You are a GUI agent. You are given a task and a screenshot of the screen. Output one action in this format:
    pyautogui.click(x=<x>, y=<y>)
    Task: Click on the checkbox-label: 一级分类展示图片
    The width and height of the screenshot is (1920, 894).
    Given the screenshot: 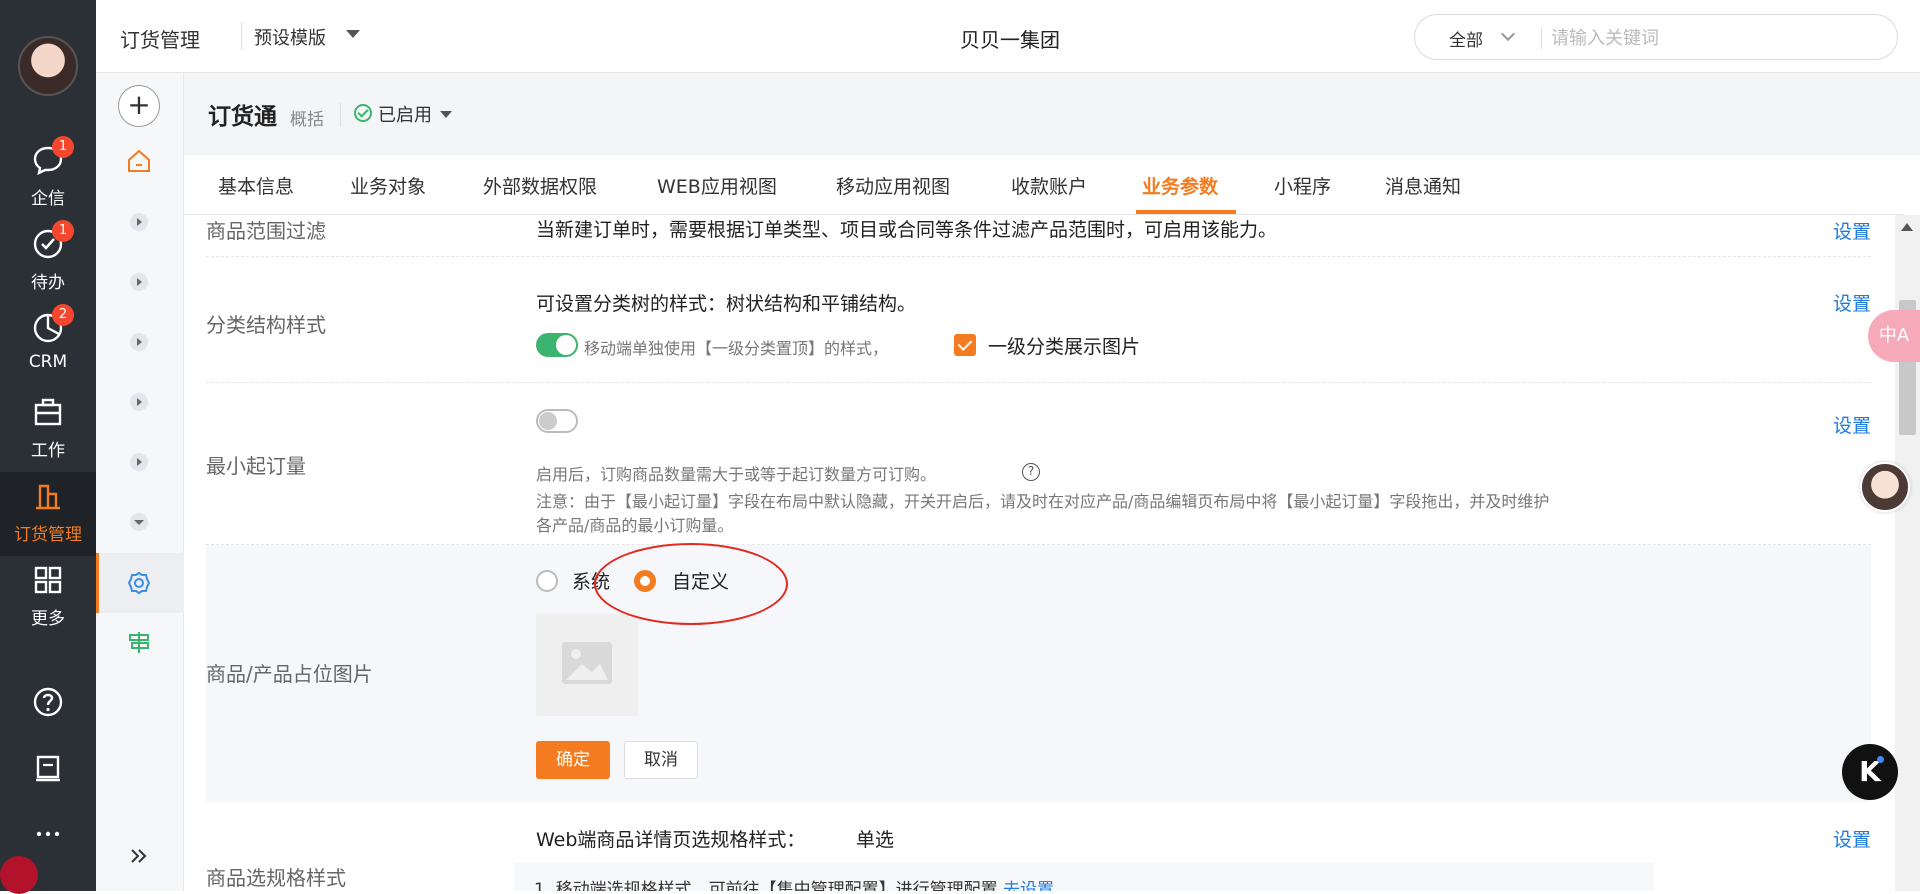 What is the action you would take?
    pyautogui.click(x=1064, y=347)
    